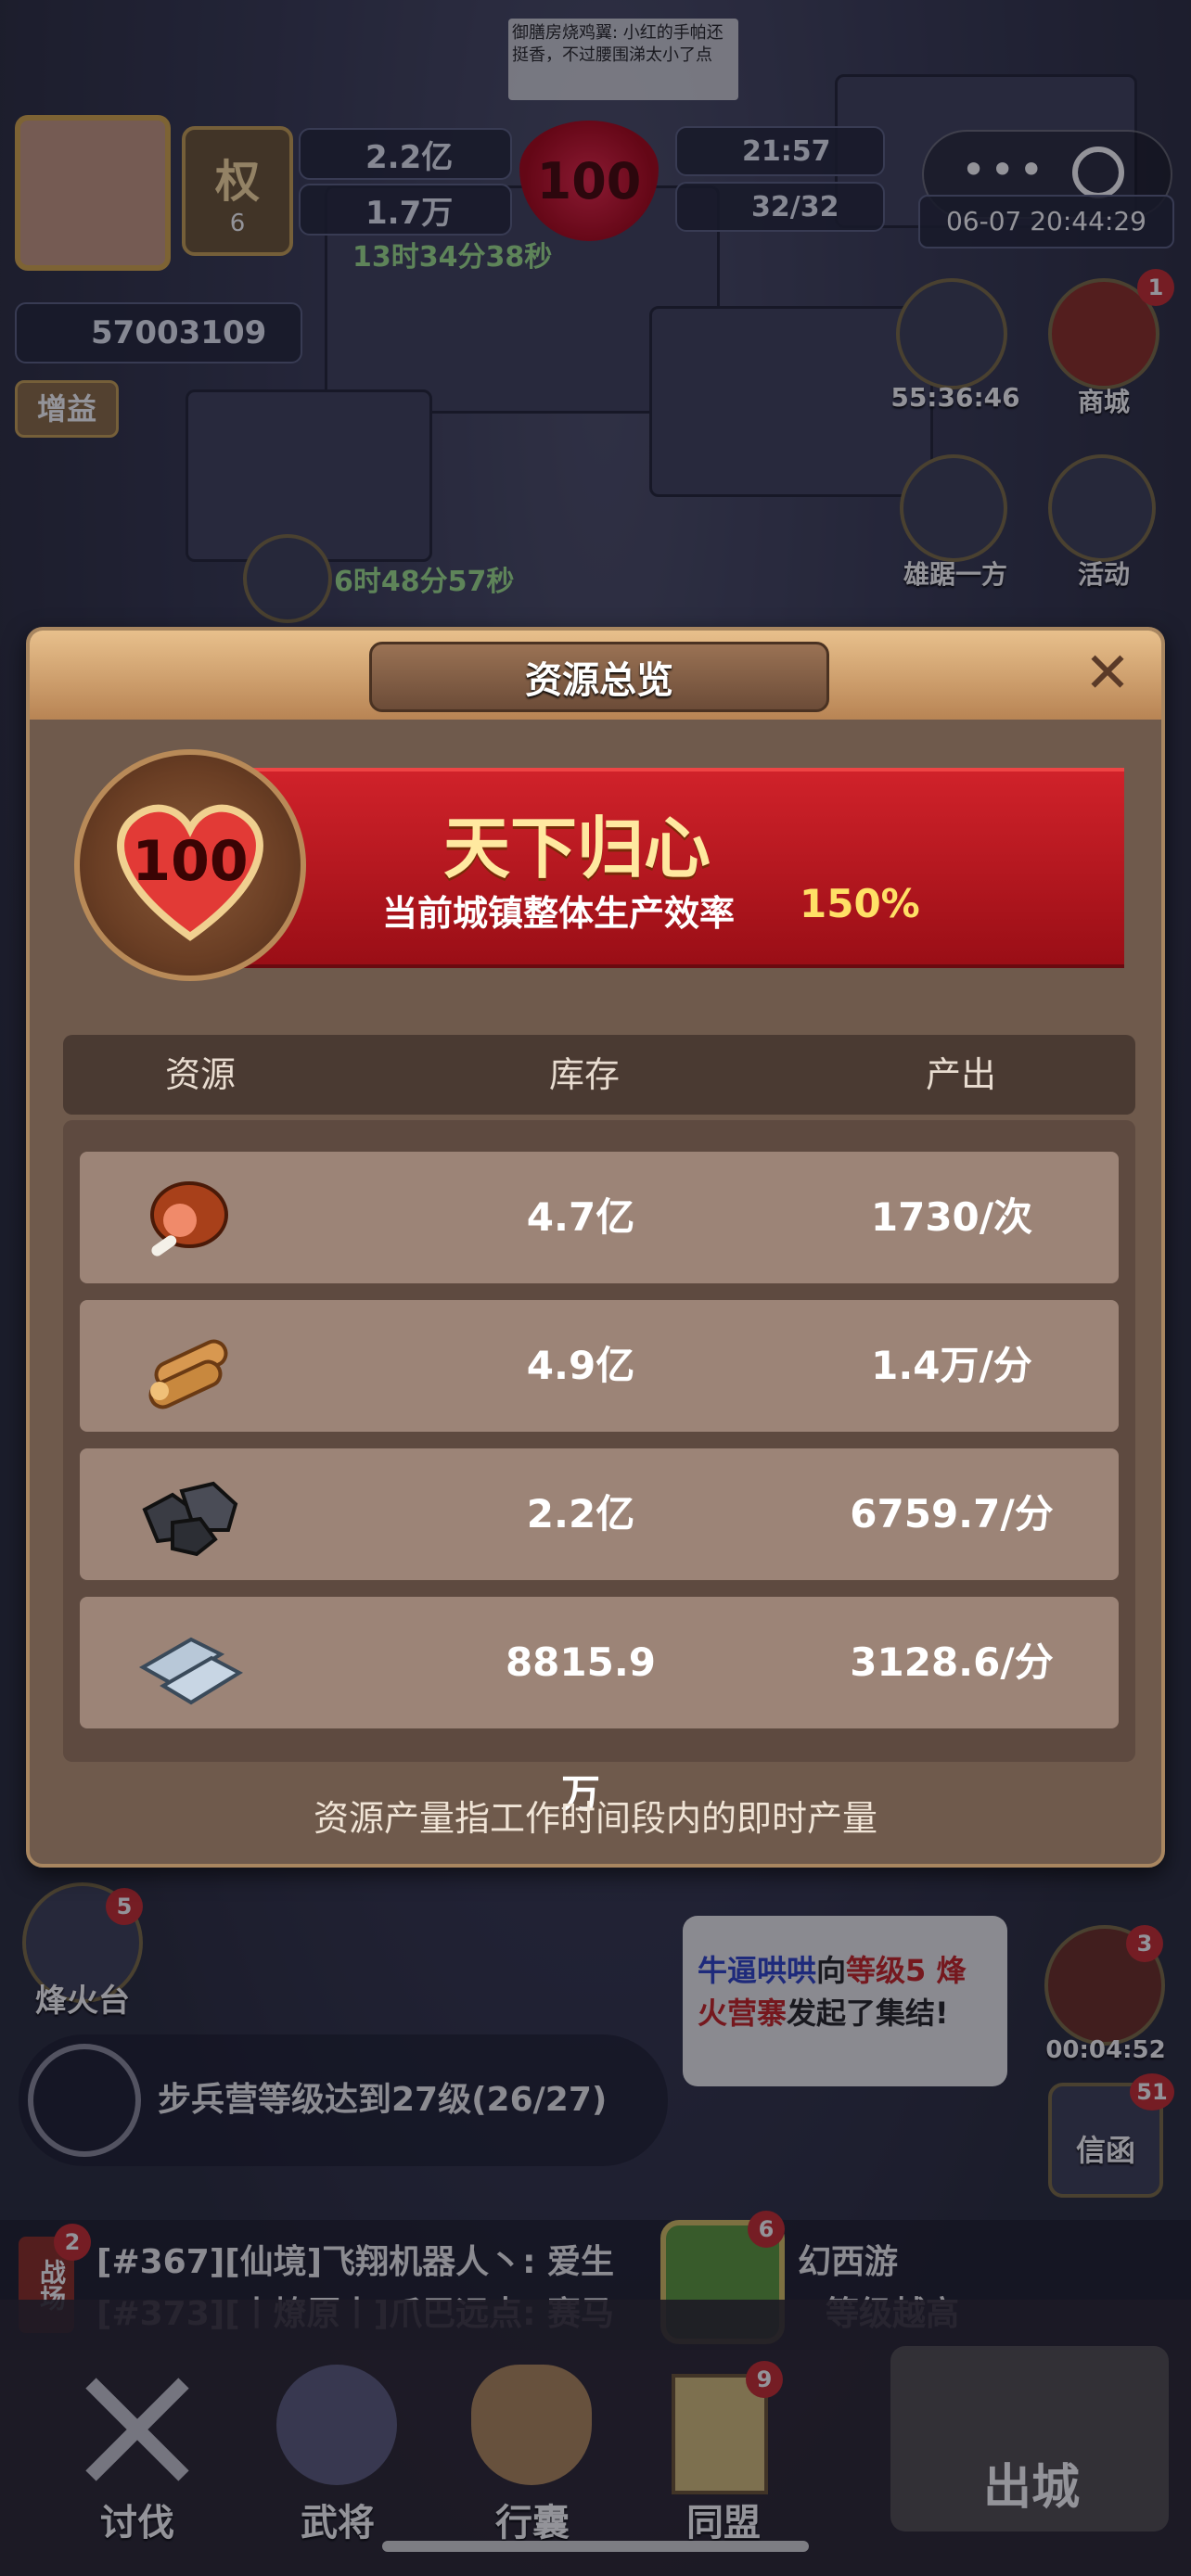 The width and height of the screenshot is (1191, 2576). What do you see at coordinates (962, 1075) in the screenshot?
I see `header-output: 产出` at bounding box center [962, 1075].